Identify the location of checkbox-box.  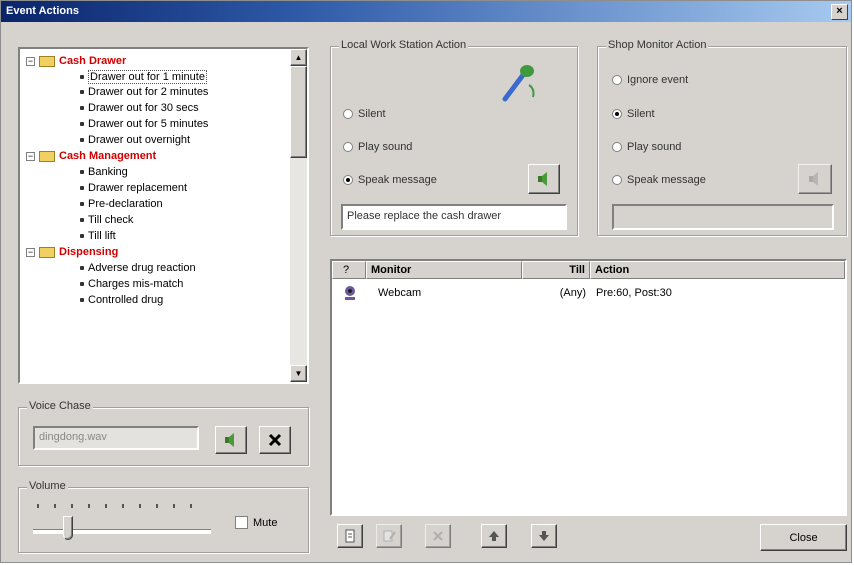
(241, 522).